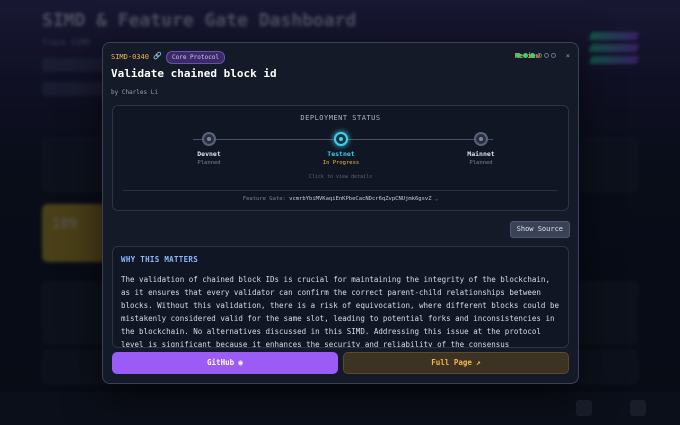 The width and height of the screenshot is (680, 425). I want to click on chevron-down-icon: ⌄, so click(436, 199).